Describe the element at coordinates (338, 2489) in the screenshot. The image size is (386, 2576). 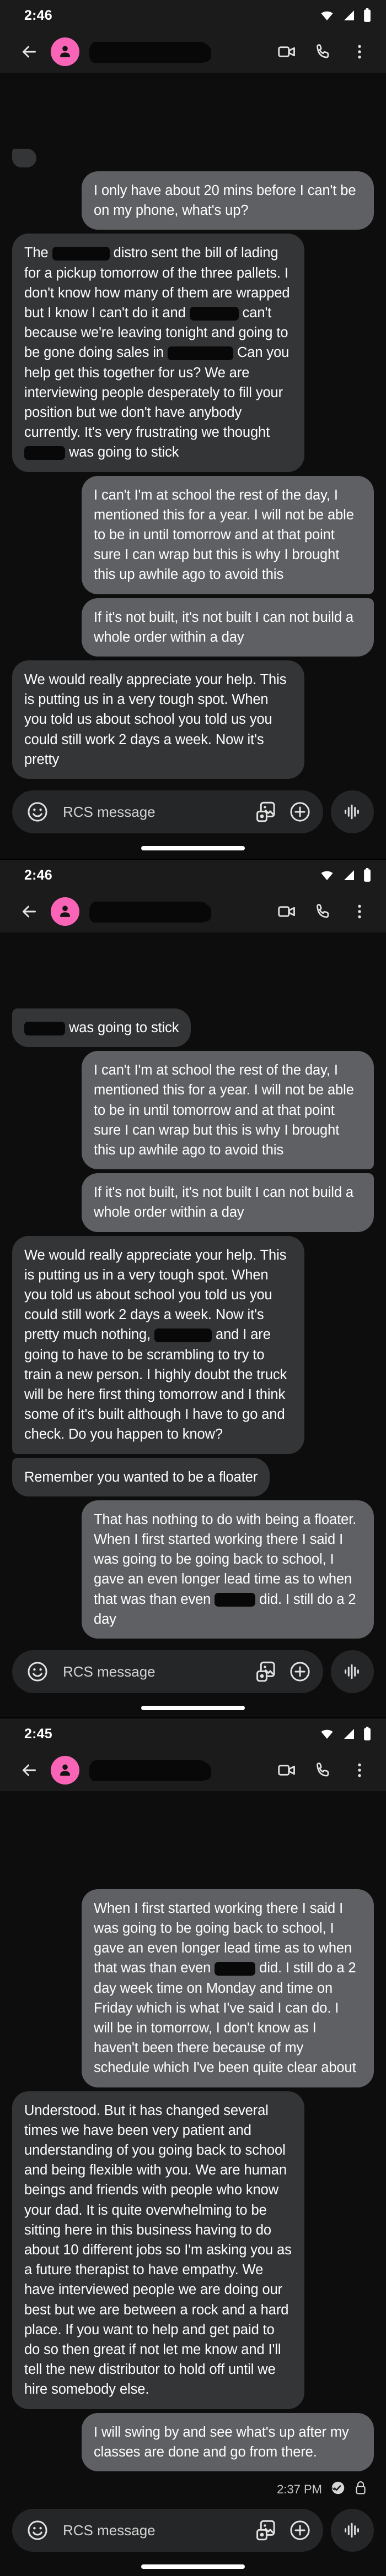
I see `delivered-double-check-icon` at that location.